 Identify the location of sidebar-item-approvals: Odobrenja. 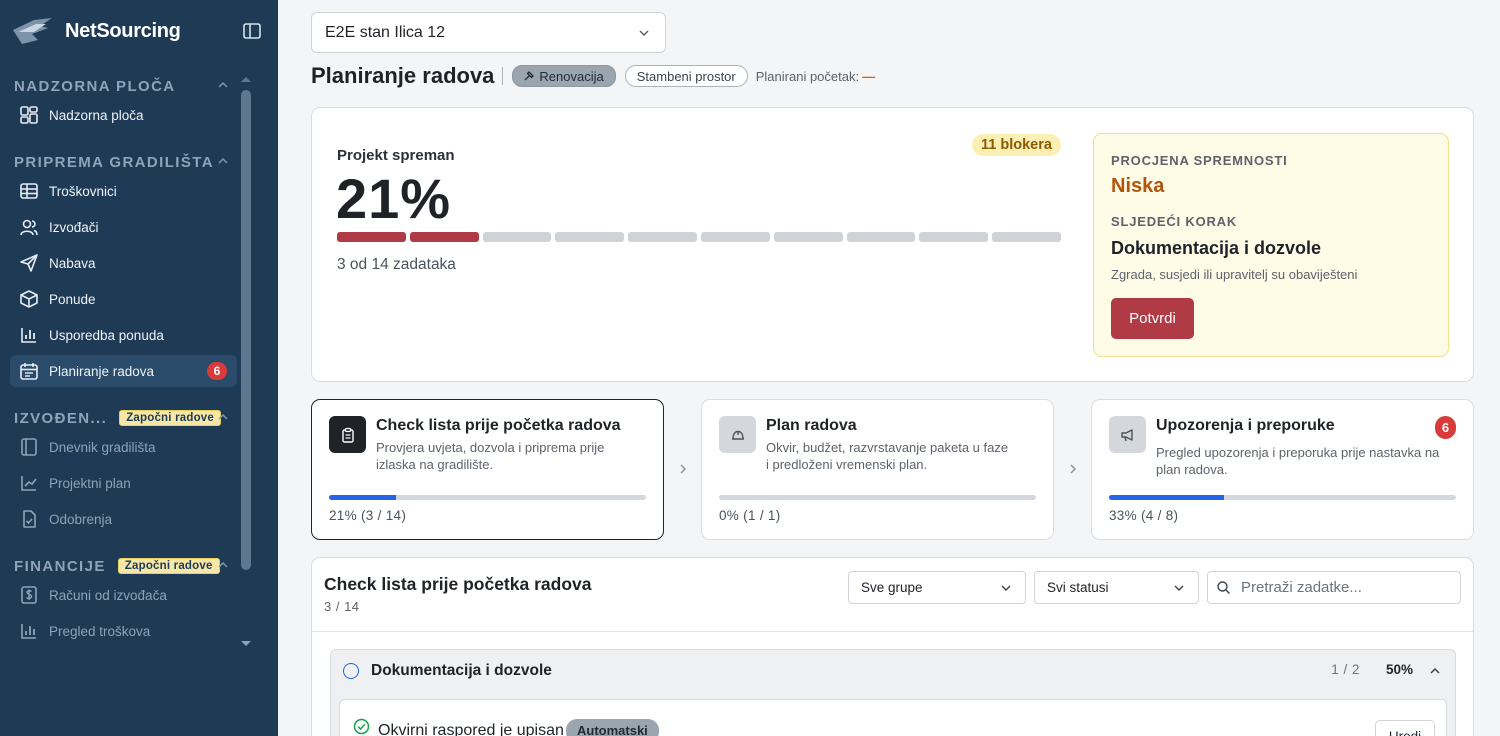
(123, 519).